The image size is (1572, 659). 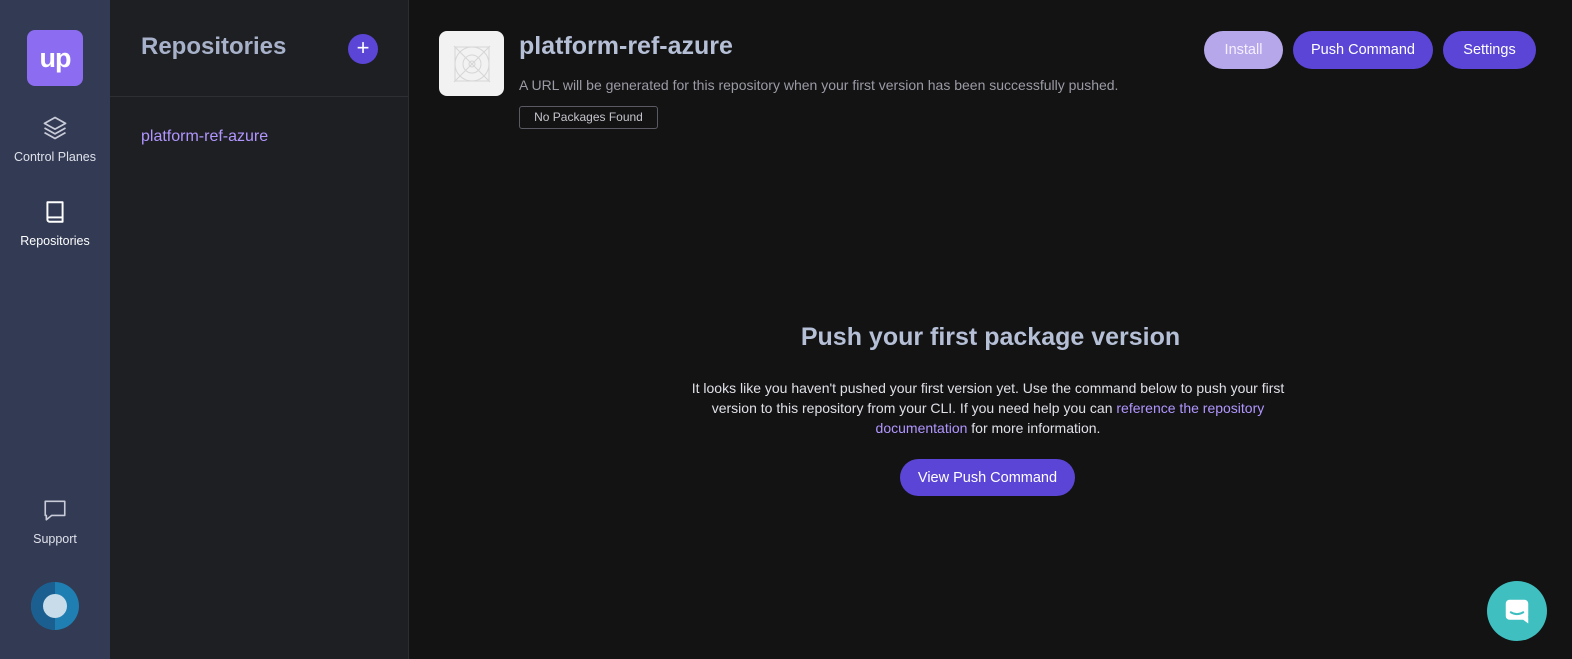 I want to click on chat-bubble-icon, so click(x=55, y=510).